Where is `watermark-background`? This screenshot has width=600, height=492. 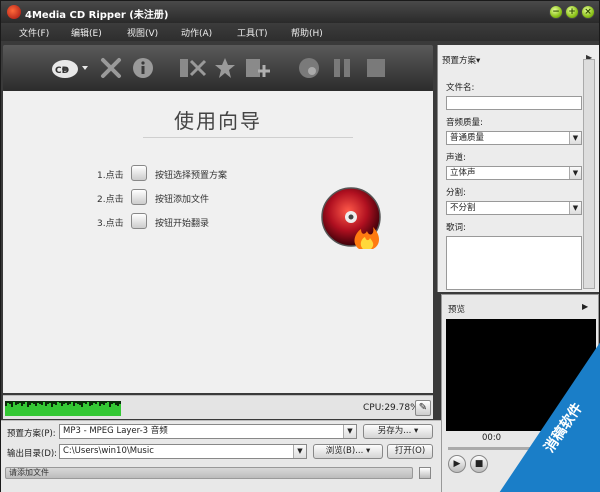
watermark-background is located at coordinates (549, 416).